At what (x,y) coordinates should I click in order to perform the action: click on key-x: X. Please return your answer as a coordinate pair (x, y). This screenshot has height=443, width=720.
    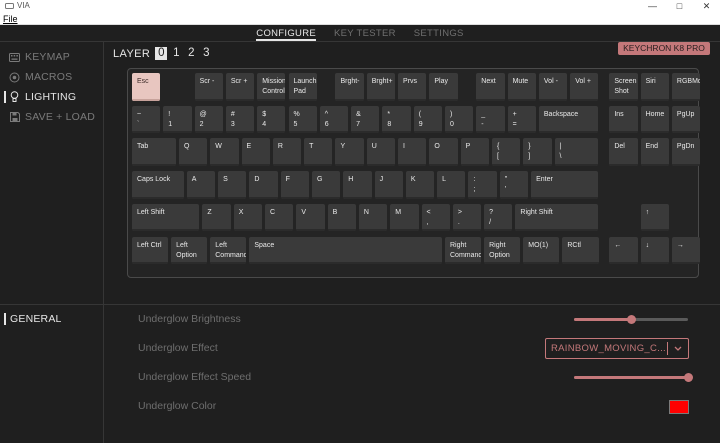
    Looking at the image, I should click on (248, 217).